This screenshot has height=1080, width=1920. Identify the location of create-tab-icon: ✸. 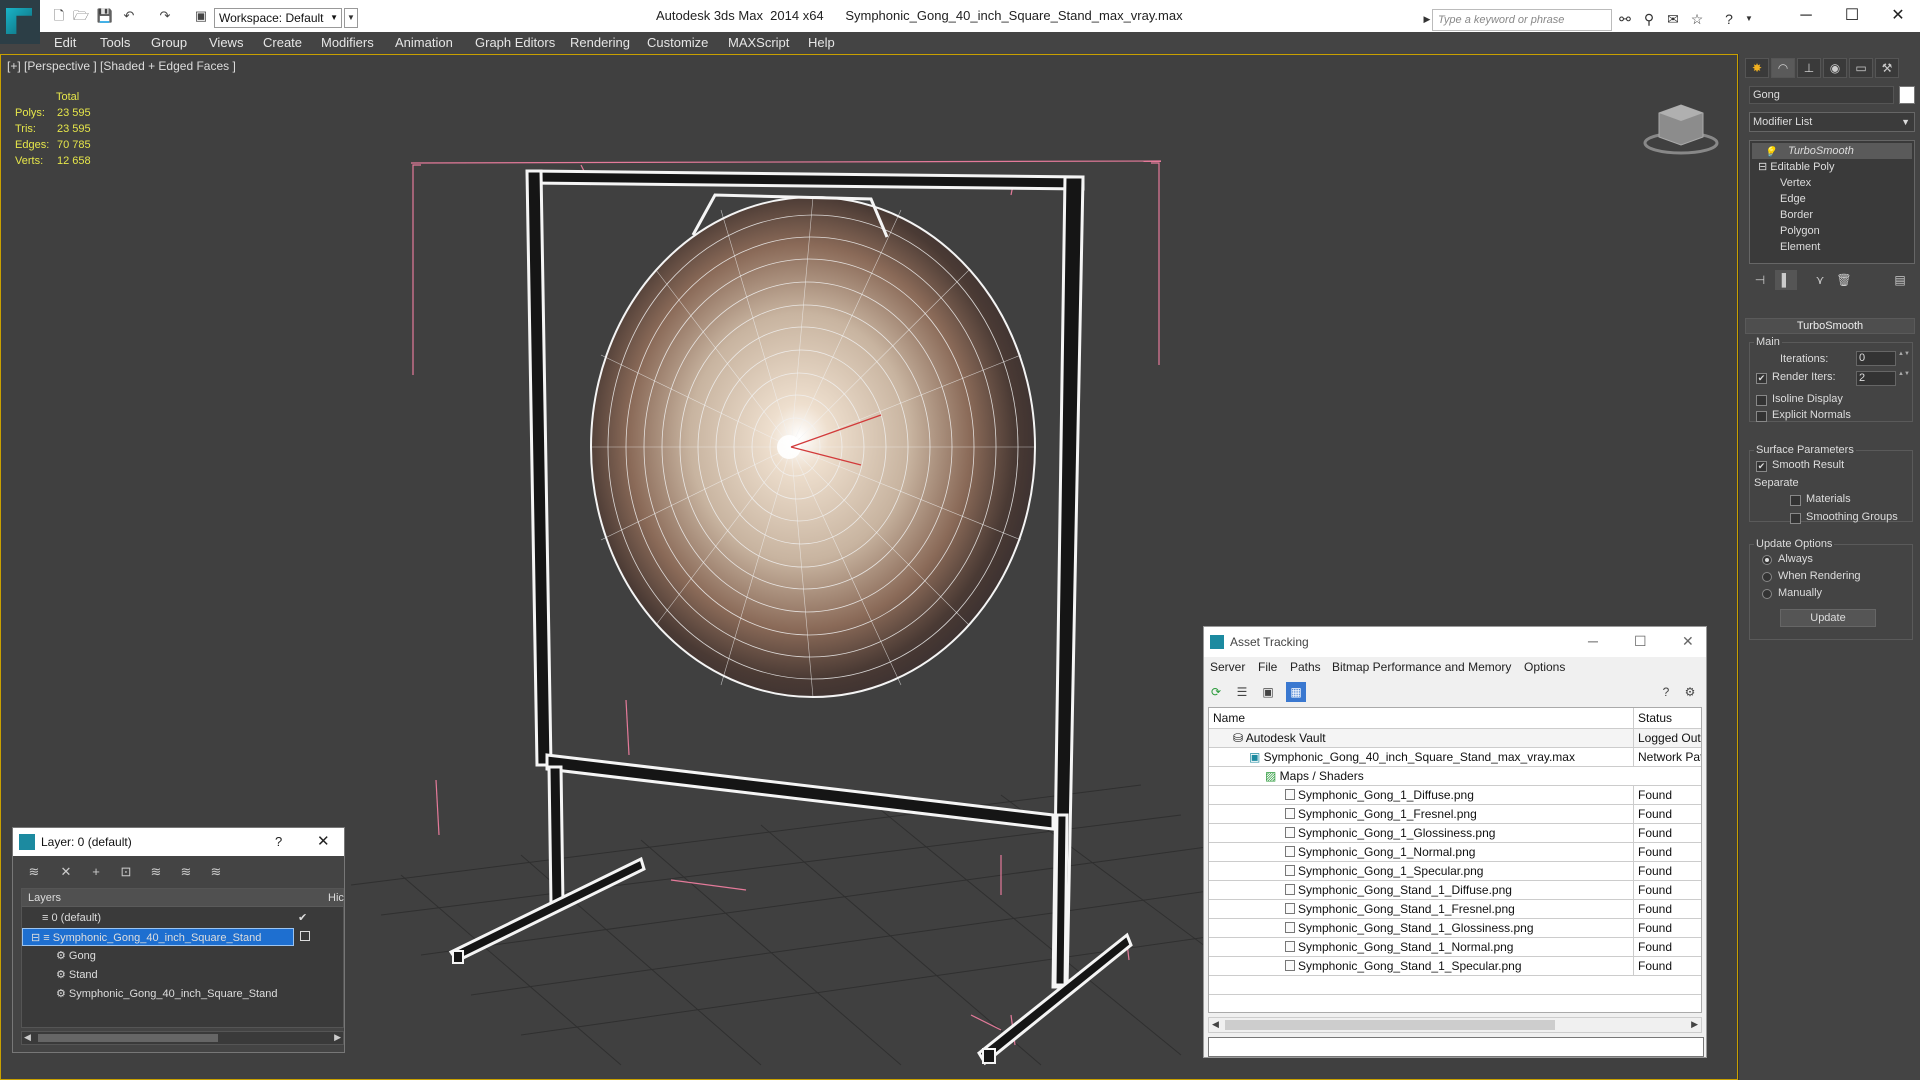
(1757, 68).